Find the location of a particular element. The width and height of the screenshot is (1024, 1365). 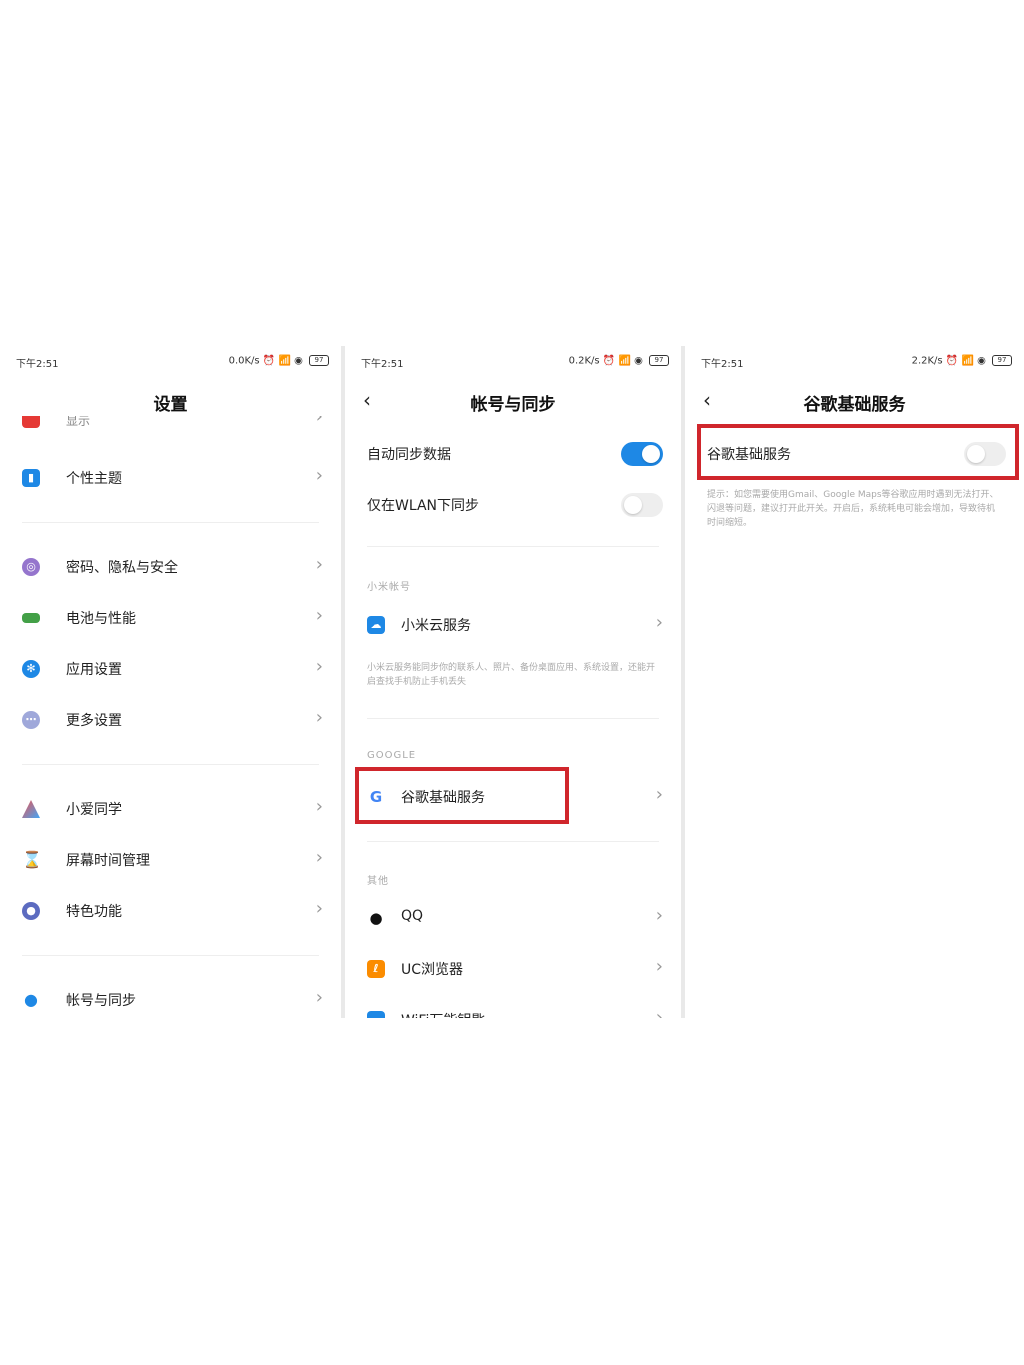

hourglass-icon: ⌛ is located at coordinates (32, 859).